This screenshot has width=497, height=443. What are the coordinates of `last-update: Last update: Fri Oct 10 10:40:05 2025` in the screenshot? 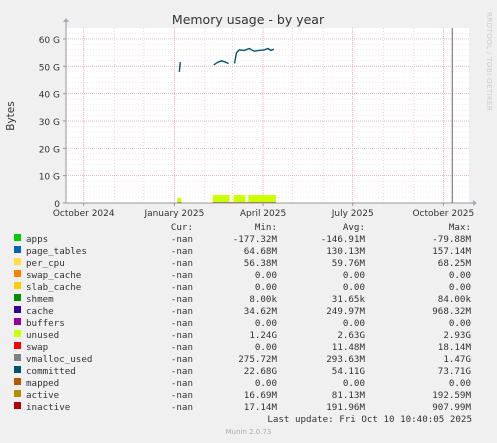 It's located at (369, 419).